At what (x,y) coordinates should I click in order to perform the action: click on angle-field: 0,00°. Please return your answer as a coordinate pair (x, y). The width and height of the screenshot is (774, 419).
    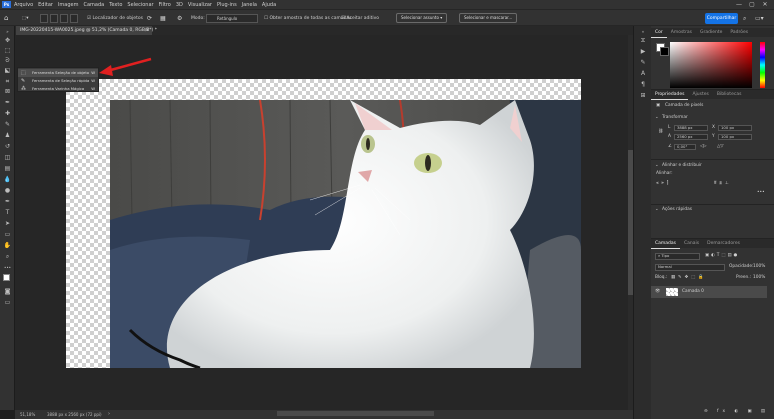
    Looking at the image, I should click on (685, 147).